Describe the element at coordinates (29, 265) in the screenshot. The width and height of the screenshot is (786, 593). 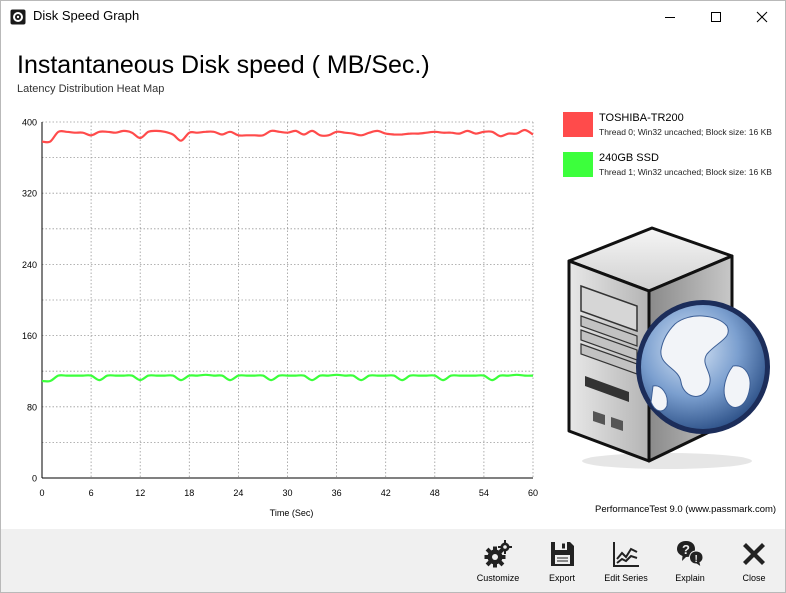
I see `y-tick-label: 240` at that location.